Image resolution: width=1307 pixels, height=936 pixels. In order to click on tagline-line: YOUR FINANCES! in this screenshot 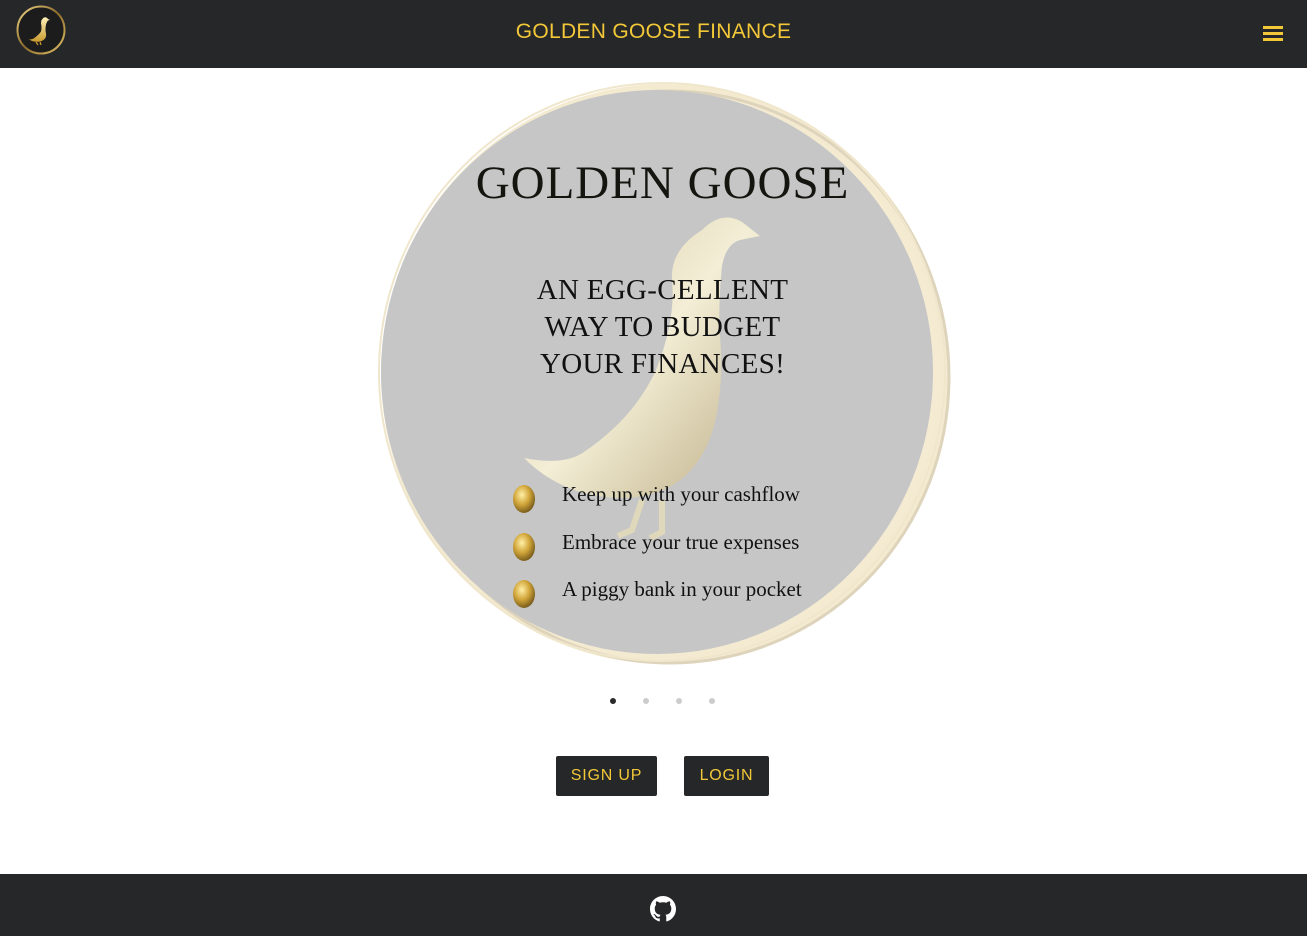, I will do `click(662, 364)`.